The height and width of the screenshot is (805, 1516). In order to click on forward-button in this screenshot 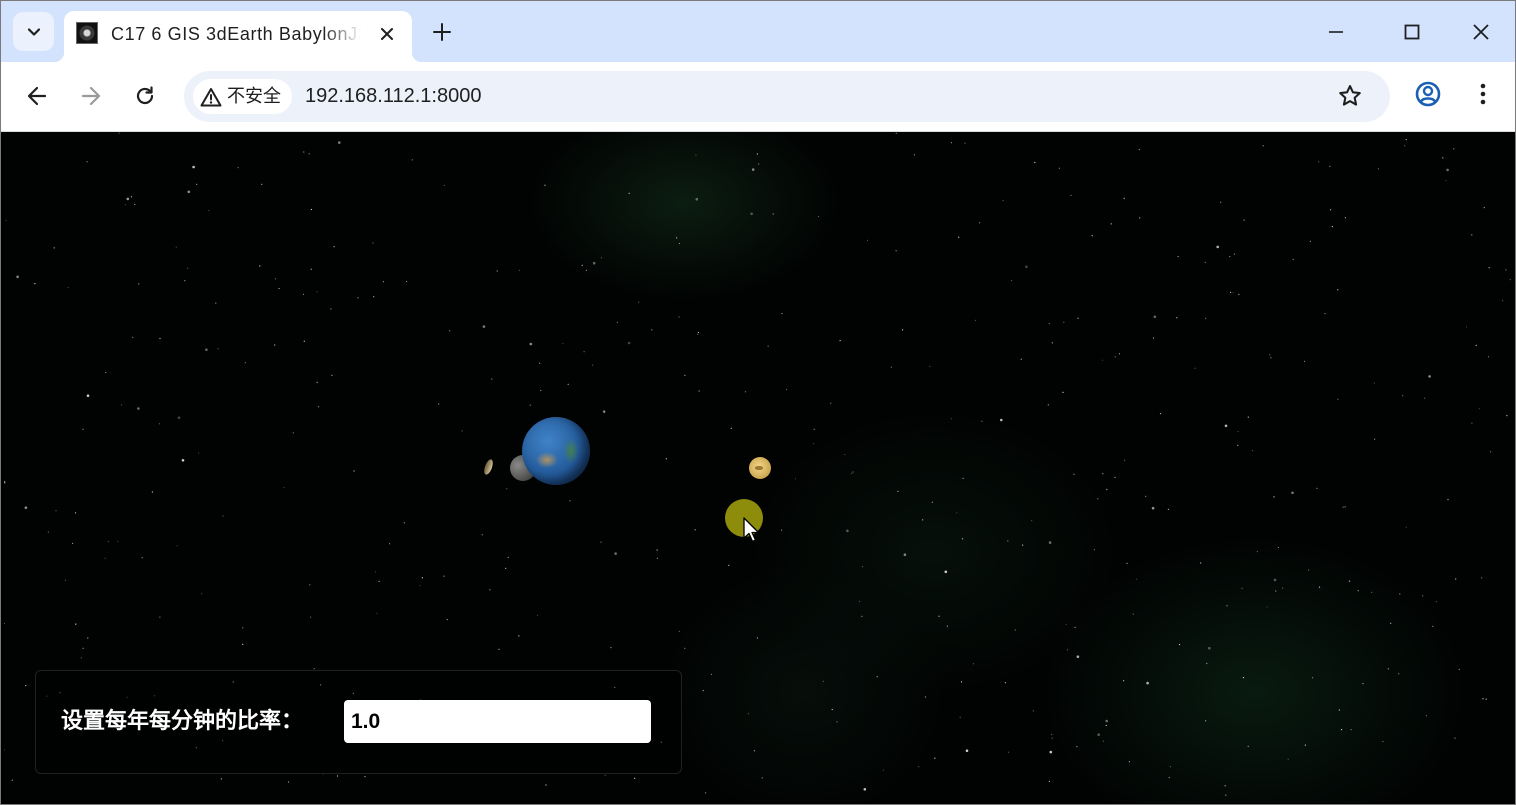, I will do `click(91, 96)`.